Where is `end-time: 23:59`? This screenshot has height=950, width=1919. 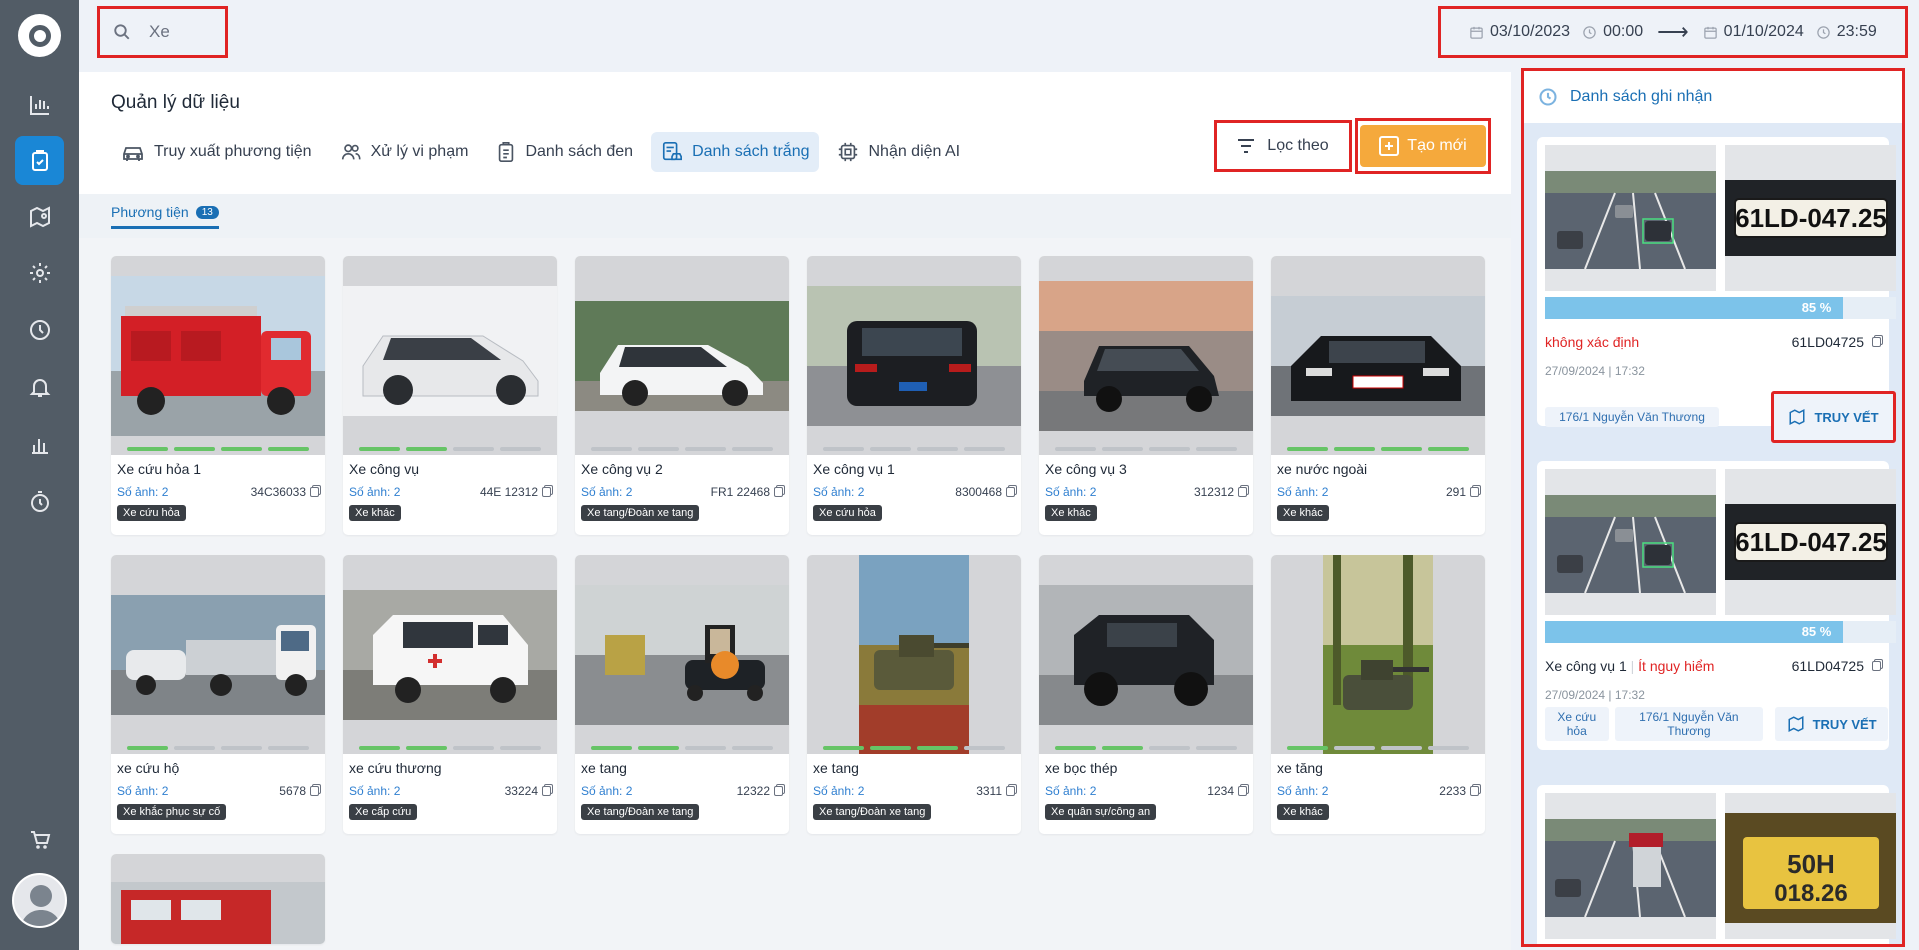 end-time: 23:59 is located at coordinates (1846, 32).